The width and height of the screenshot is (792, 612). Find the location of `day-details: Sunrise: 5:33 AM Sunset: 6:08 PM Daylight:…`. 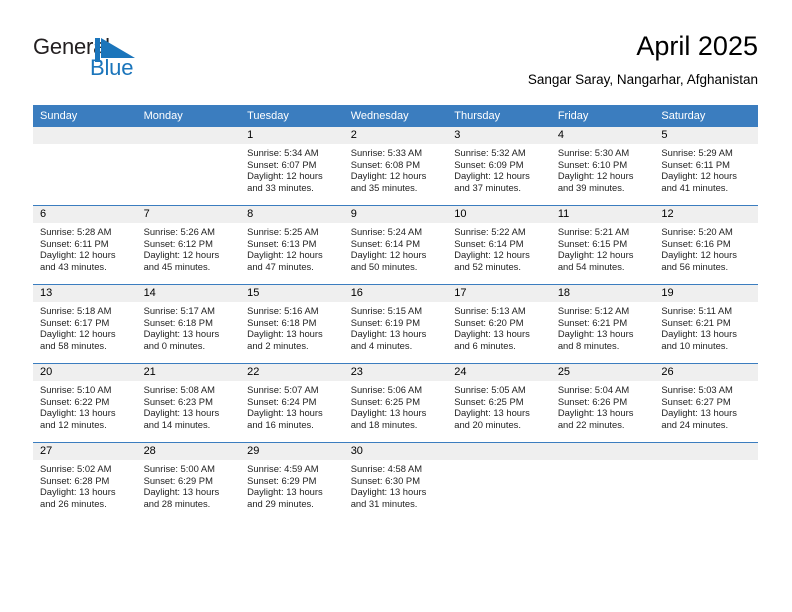

day-details: Sunrise: 5:33 AM Sunset: 6:08 PM Daylight:… is located at coordinates (396, 168).